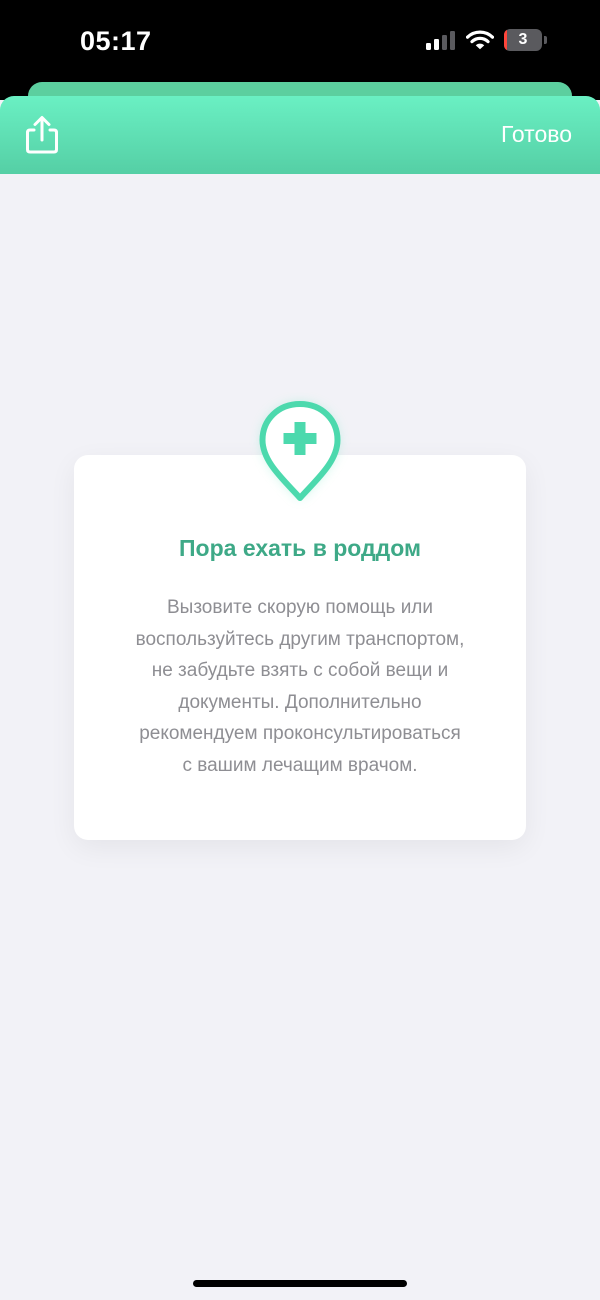  What do you see at coordinates (116, 41) in the screenshot?
I see `status-time: 05:17` at bounding box center [116, 41].